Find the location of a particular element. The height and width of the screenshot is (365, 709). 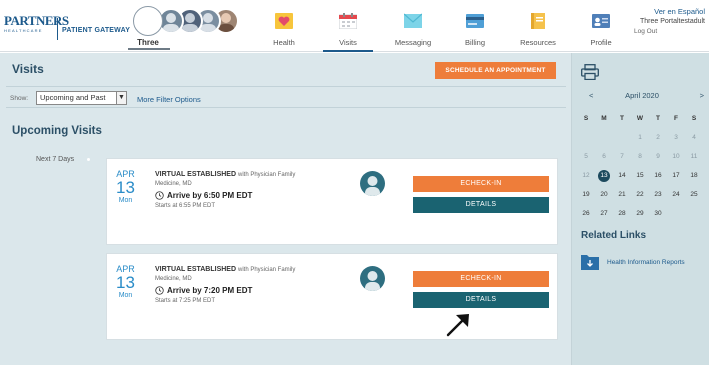

nav-billing: Billing is located at coordinates (475, 26).